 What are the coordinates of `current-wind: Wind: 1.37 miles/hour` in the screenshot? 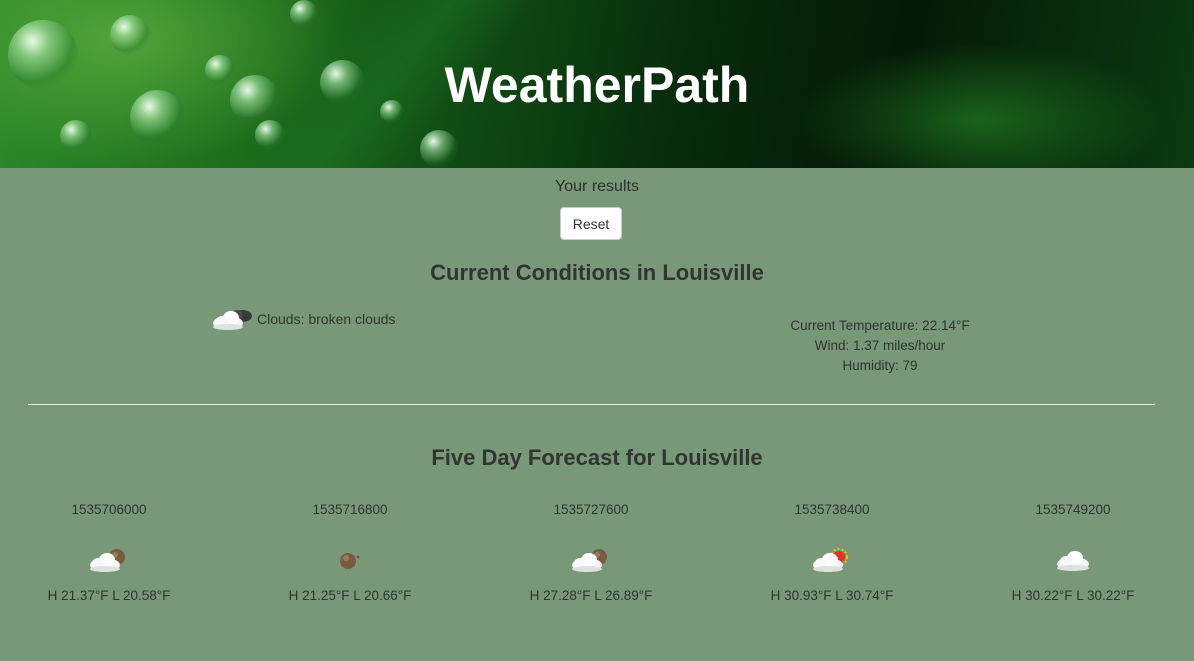 It's located at (880, 345).